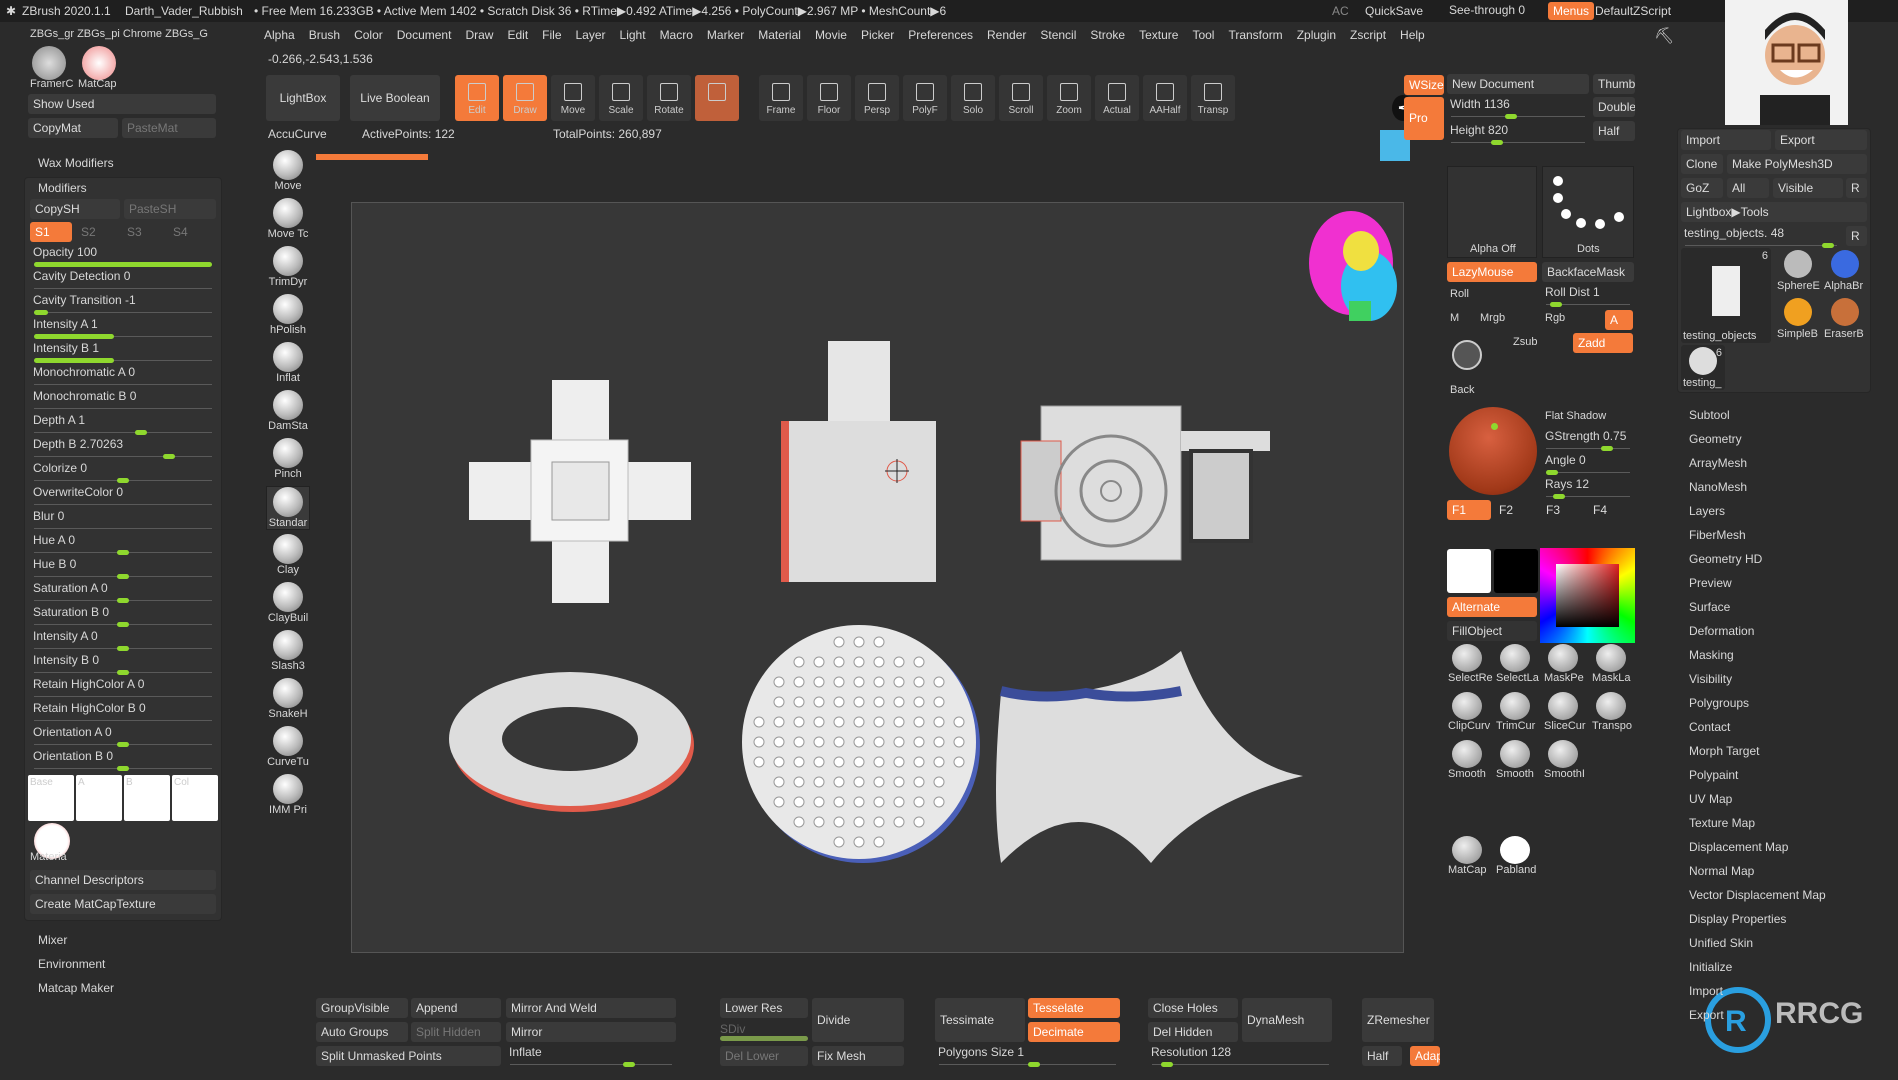 The height and width of the screenshot is (1080, 1898). Describe the element at coordinates (123, 472) in the screenshot. I see `slider-colorize-0: Colorize 0` at that location.